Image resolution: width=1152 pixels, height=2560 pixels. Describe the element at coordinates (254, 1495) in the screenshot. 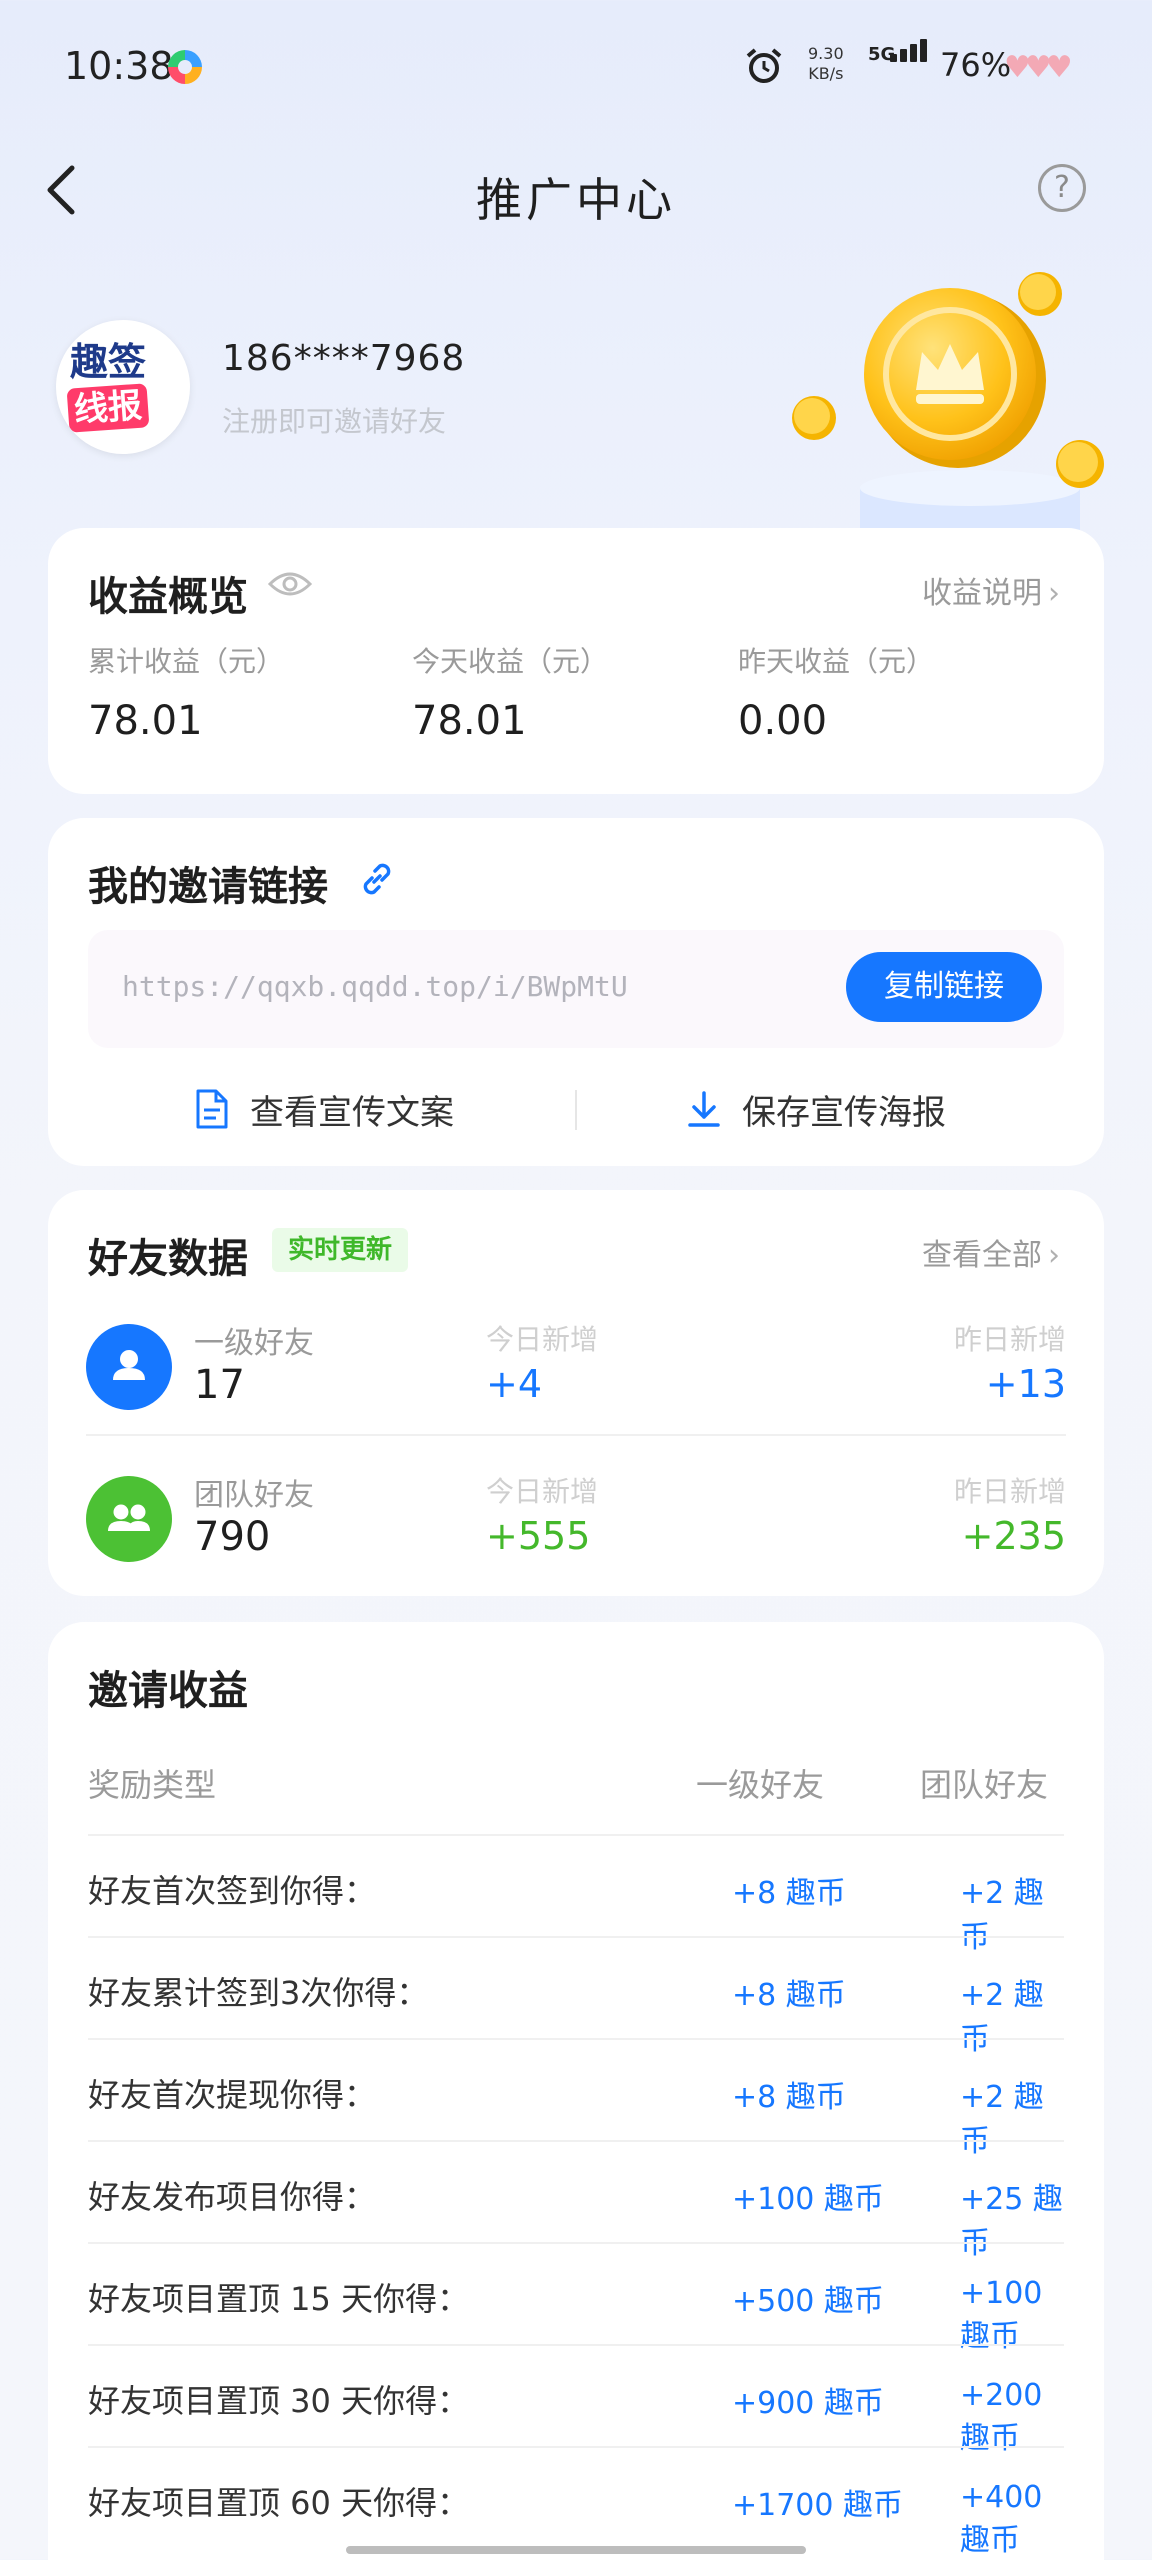

I see `friend-type-label: 团队好友` at that location.